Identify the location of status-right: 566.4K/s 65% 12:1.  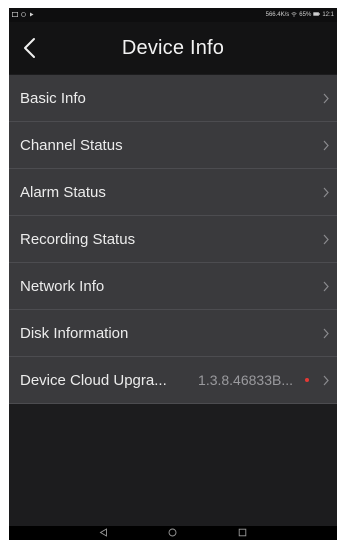
(299, 15).